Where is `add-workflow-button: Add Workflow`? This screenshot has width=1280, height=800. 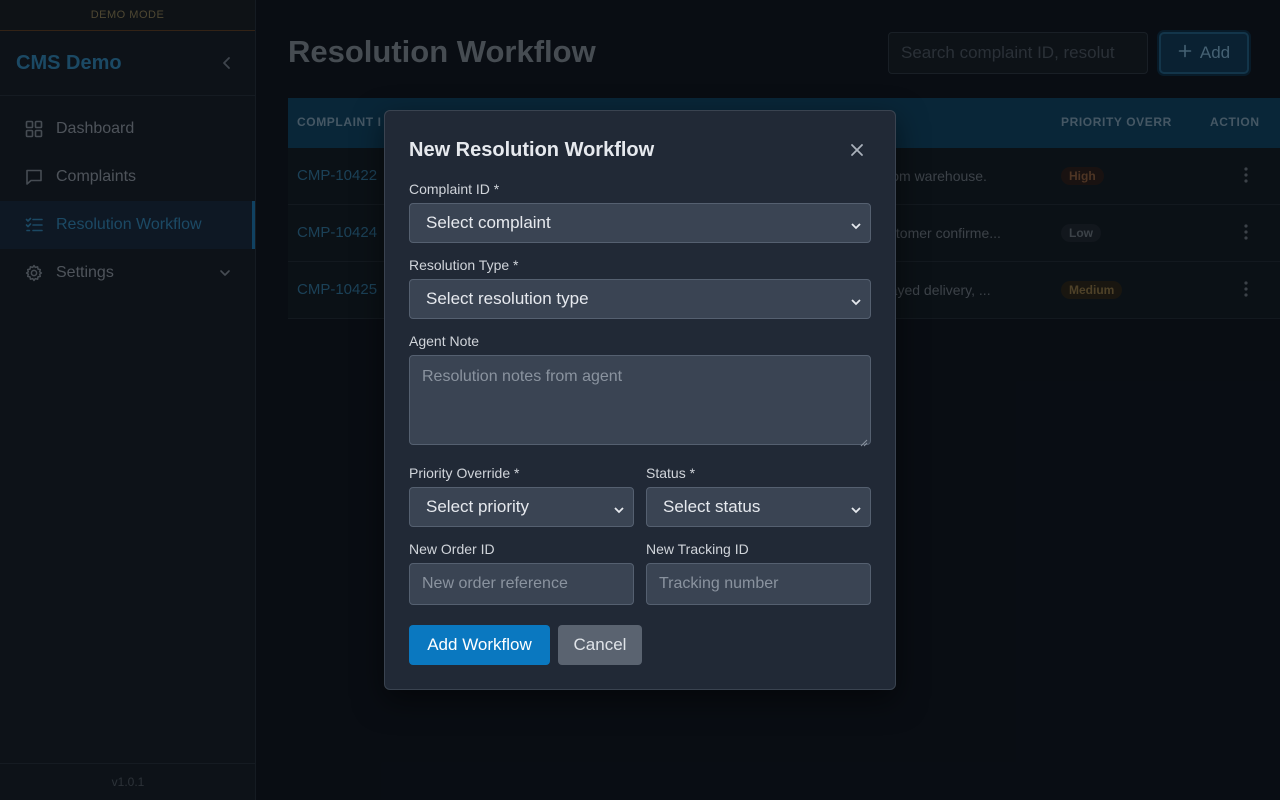 add-workflow-button: Add Workflow is located at coordinates (479, 645).